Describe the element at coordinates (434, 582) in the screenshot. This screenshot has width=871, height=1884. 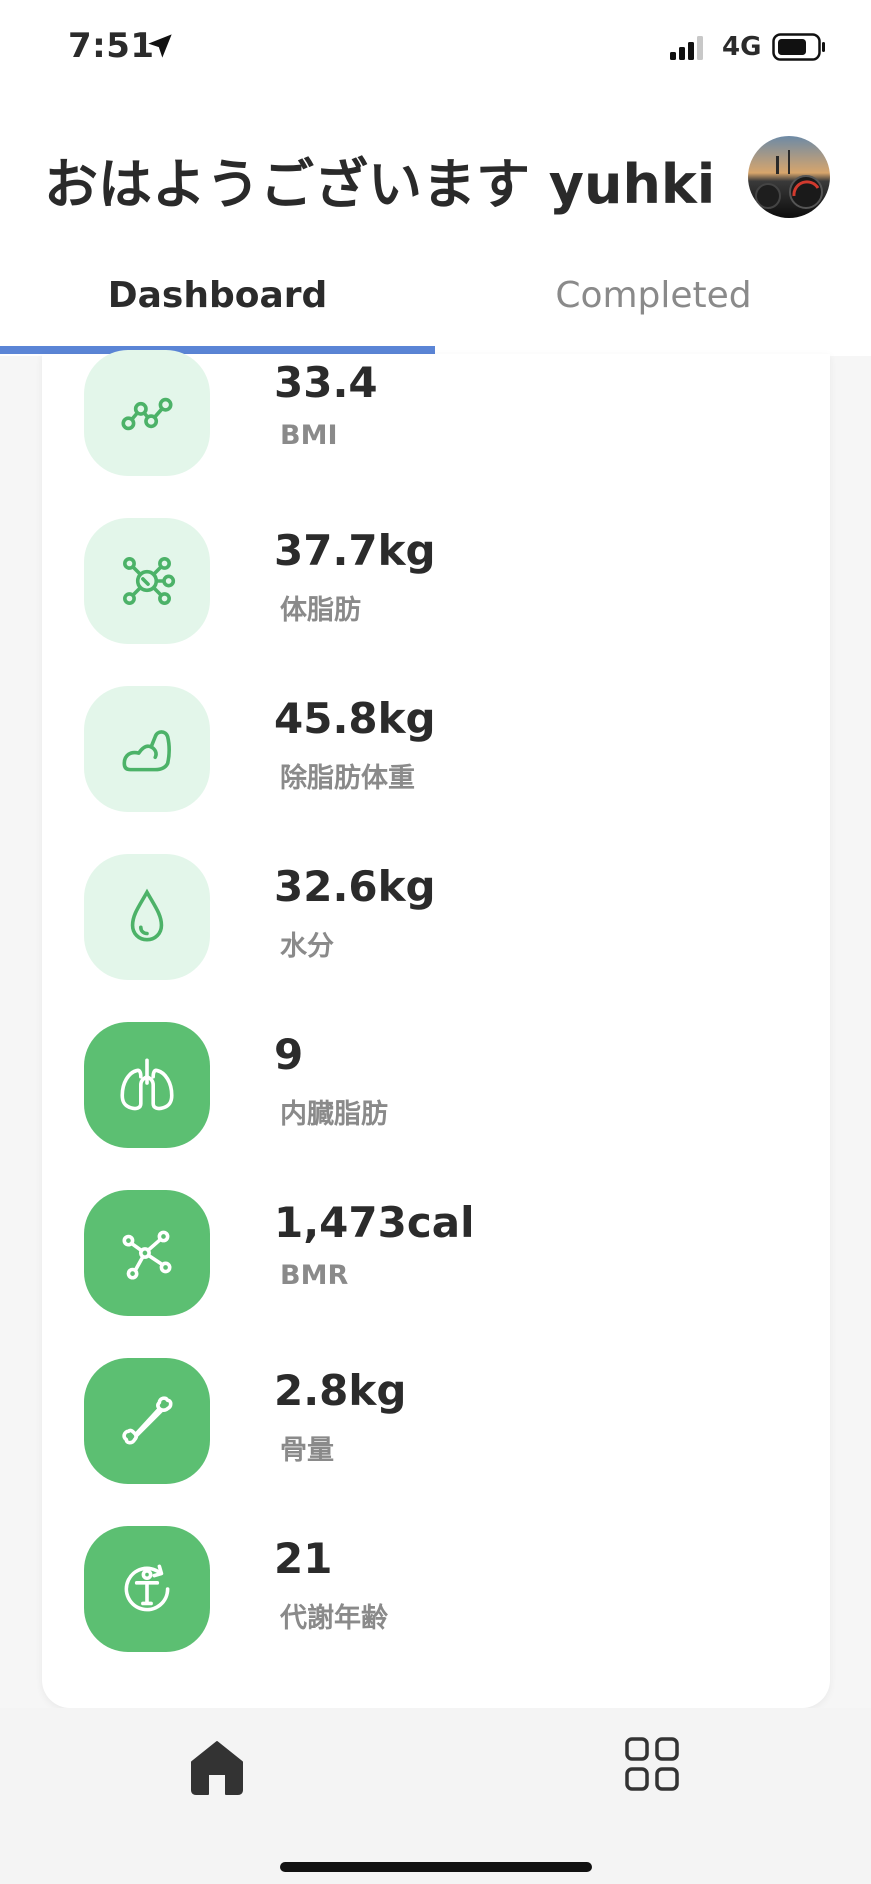
I see `metric-item-body-fat: 37.7kg 体脂肪` at that location.